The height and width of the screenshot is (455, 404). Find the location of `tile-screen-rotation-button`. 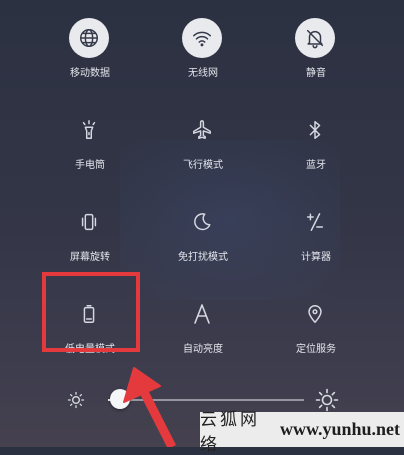

tile-screen-rotation-button is located at coordinates (89, 222).